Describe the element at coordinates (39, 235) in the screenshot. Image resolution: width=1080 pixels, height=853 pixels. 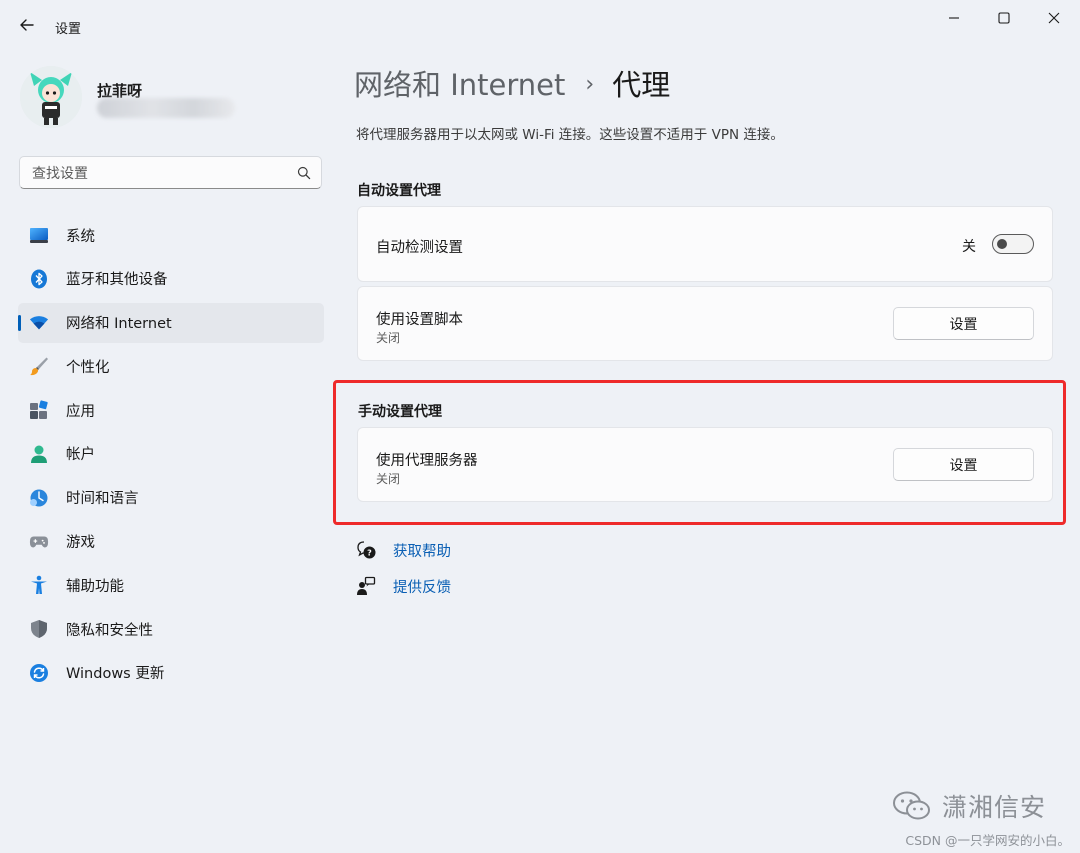
I see `system-icon` at that location.